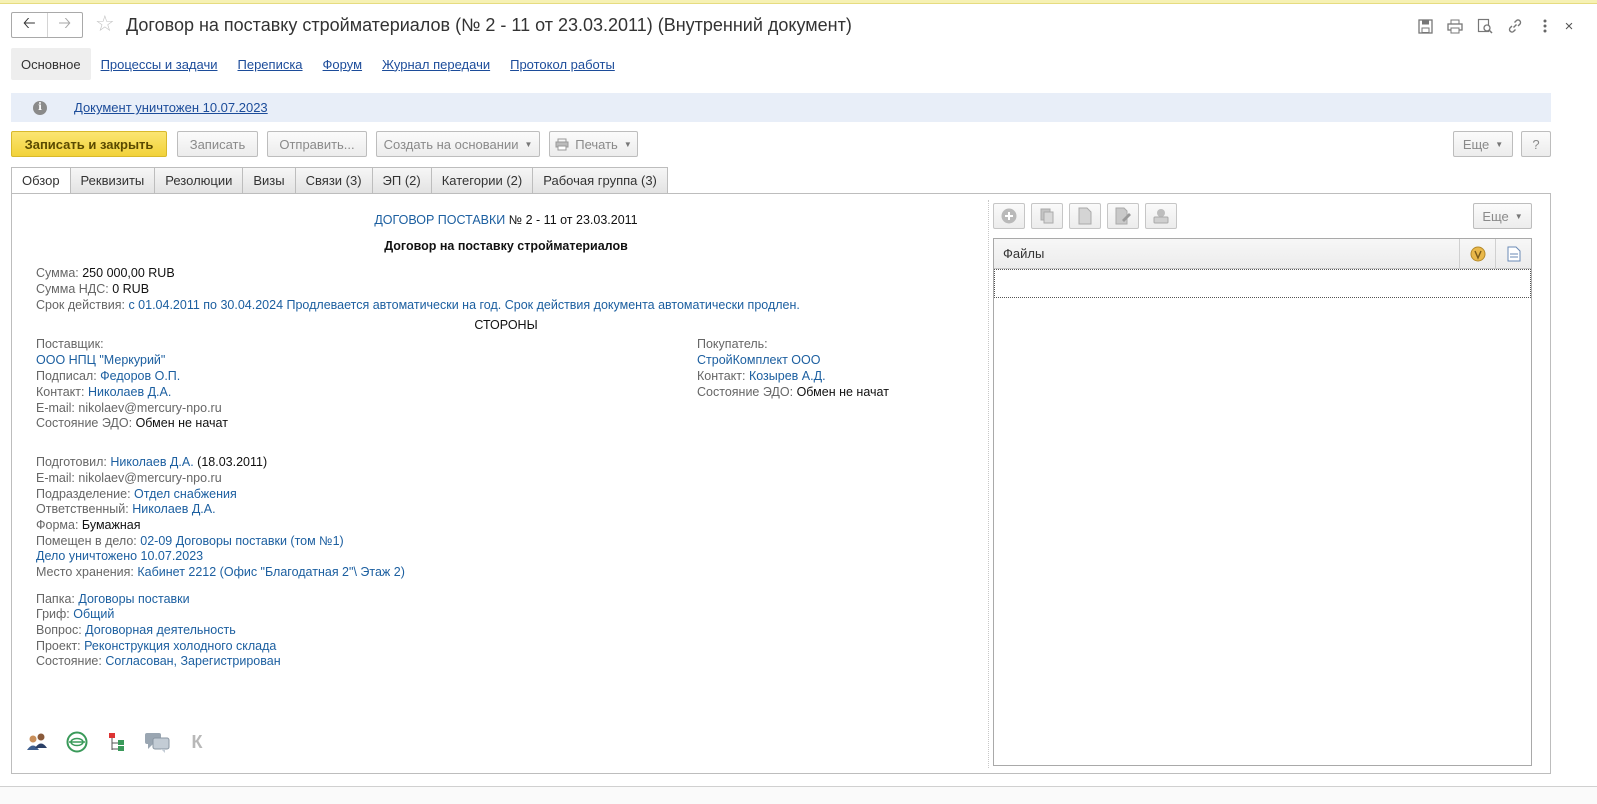 The image size is (1597, 804). I want to click on help-button: ?, so click(1536, 144).